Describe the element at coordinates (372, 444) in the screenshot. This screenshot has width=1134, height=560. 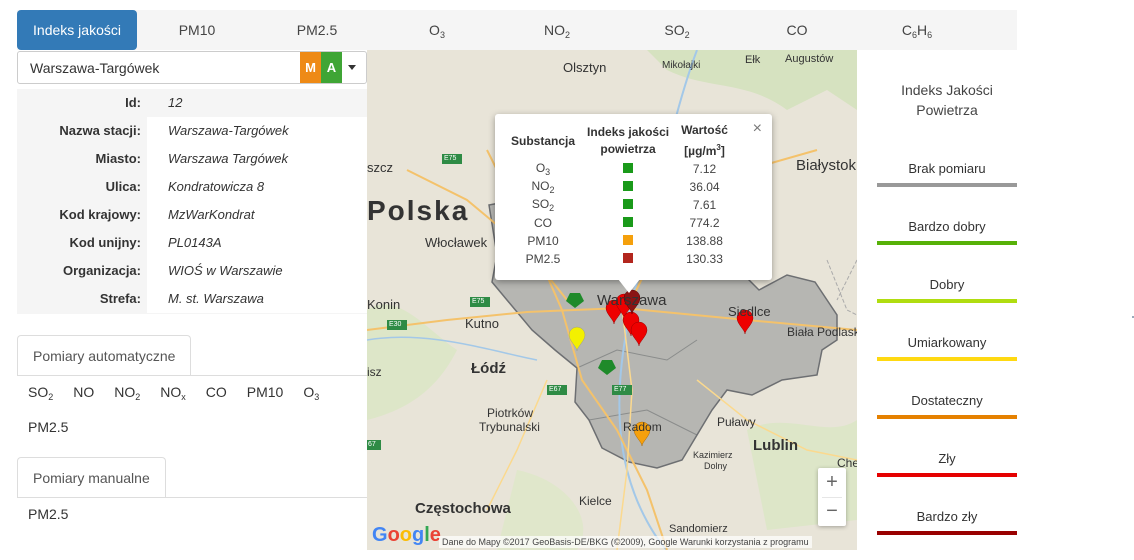
I see `road-shield: 67` at that location.